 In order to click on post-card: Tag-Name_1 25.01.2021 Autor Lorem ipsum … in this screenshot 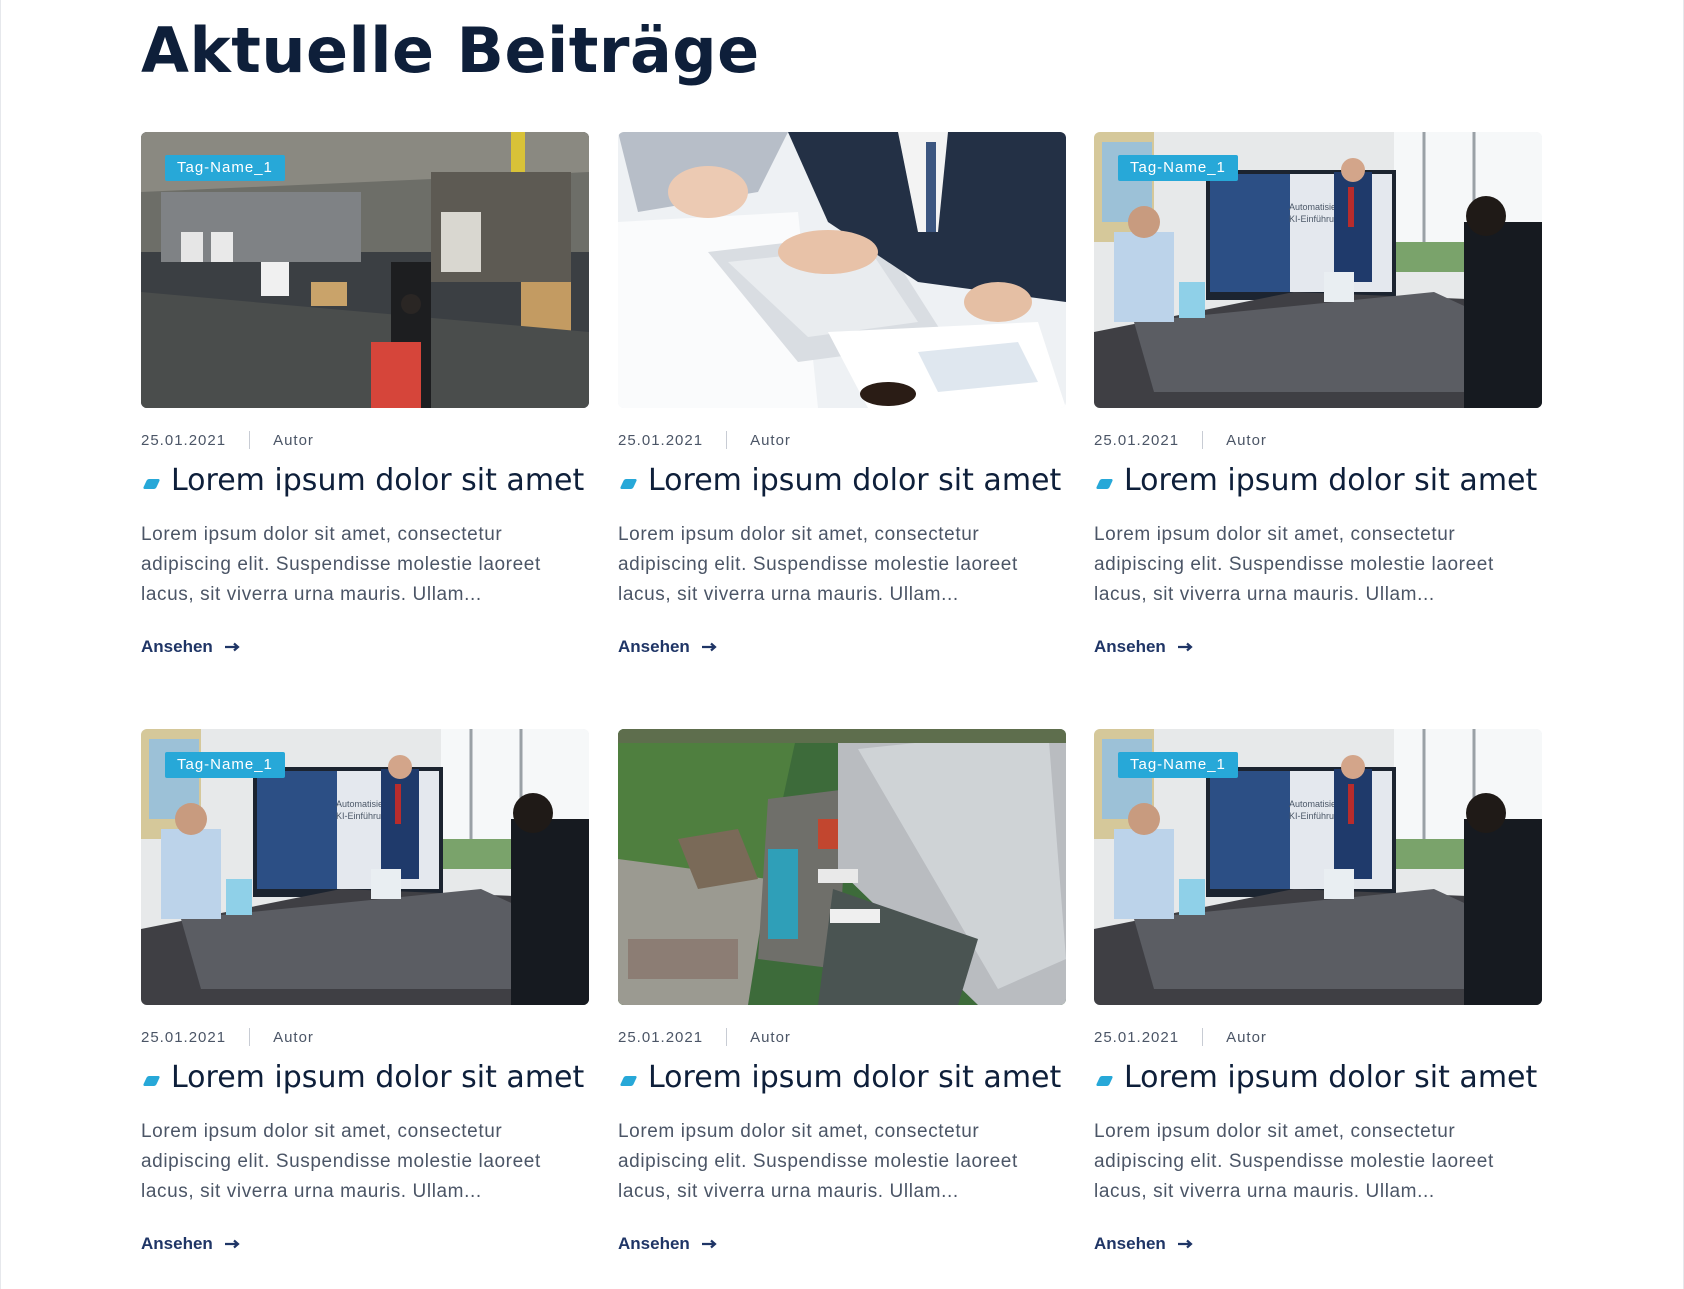, I will do `click(365, 394)`.